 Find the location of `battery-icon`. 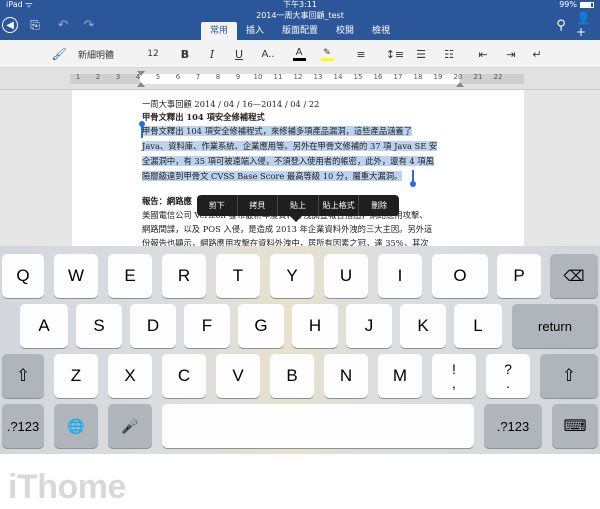

battery-icon is located at coordinates (587, 5).